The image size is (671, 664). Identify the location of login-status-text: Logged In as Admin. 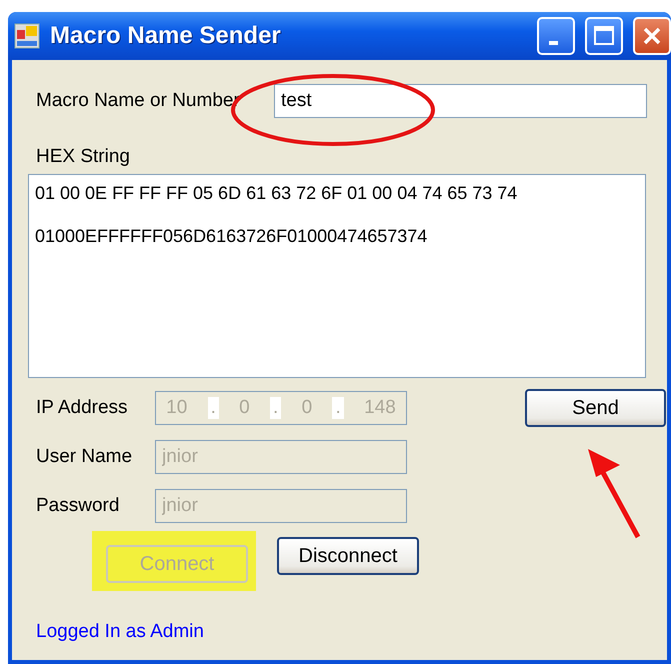
(120, 632).